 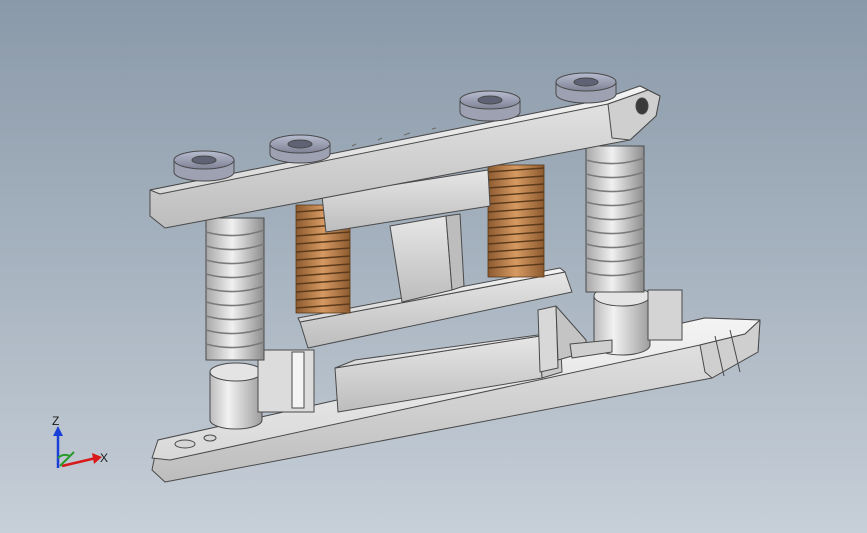 What do you see at coordinates (427, 258) in the screenshot?
I see `center-punch` at bounding box center [427, 258].